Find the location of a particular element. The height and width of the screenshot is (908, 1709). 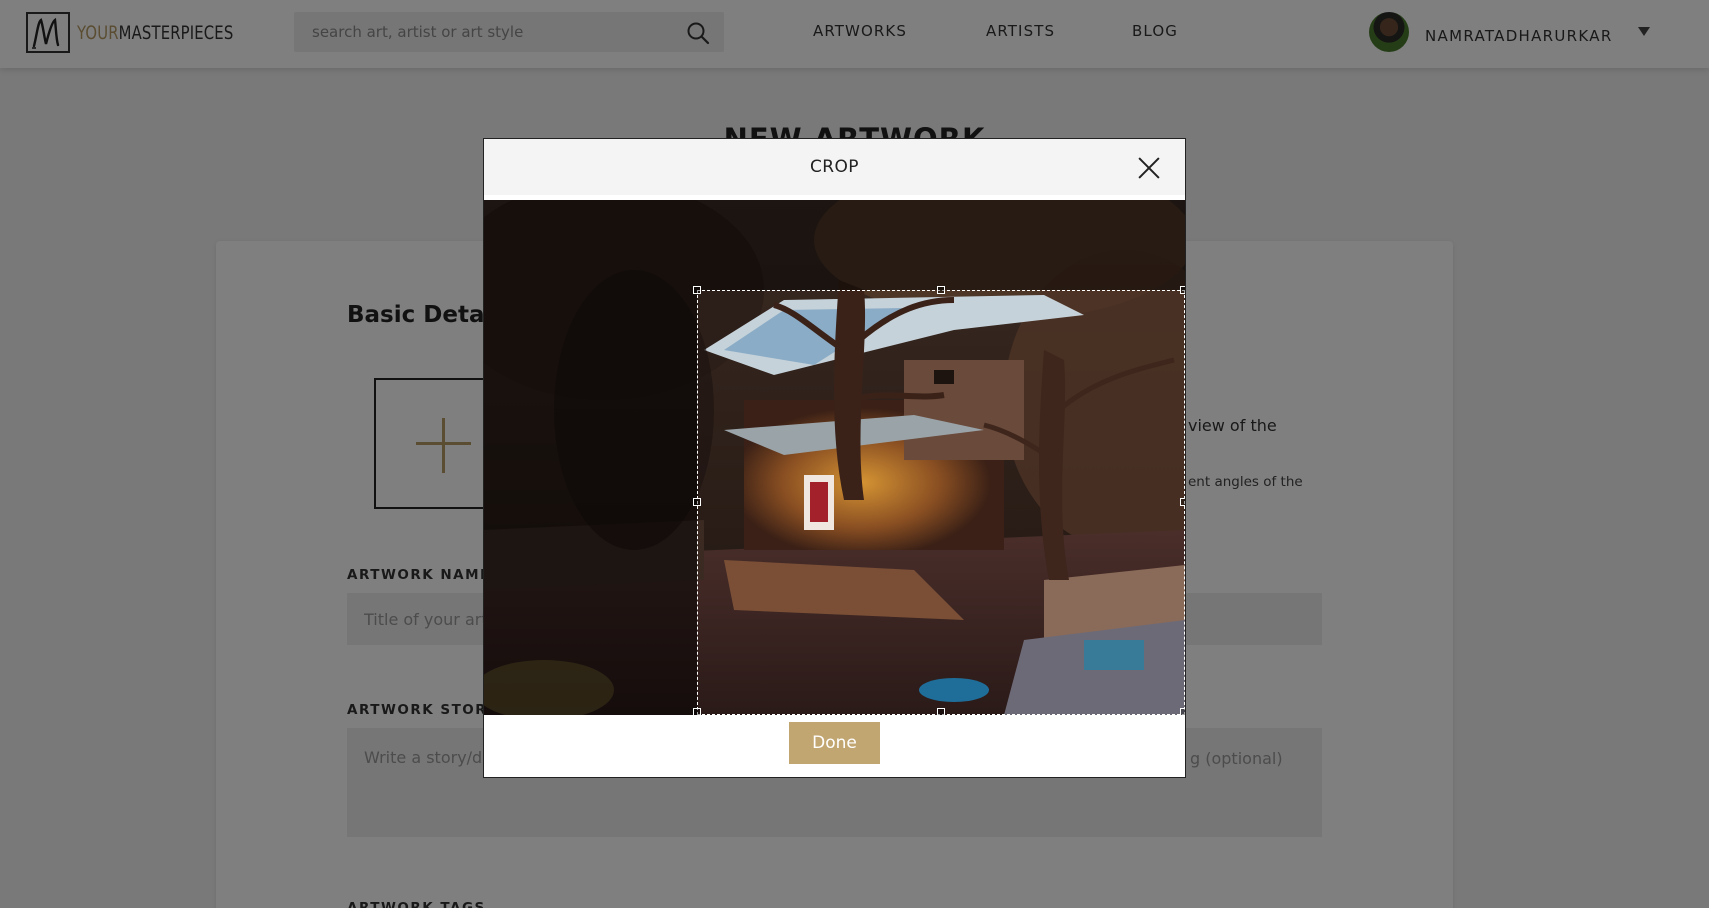

crop-shade-top is located at coordinates (941, 245).